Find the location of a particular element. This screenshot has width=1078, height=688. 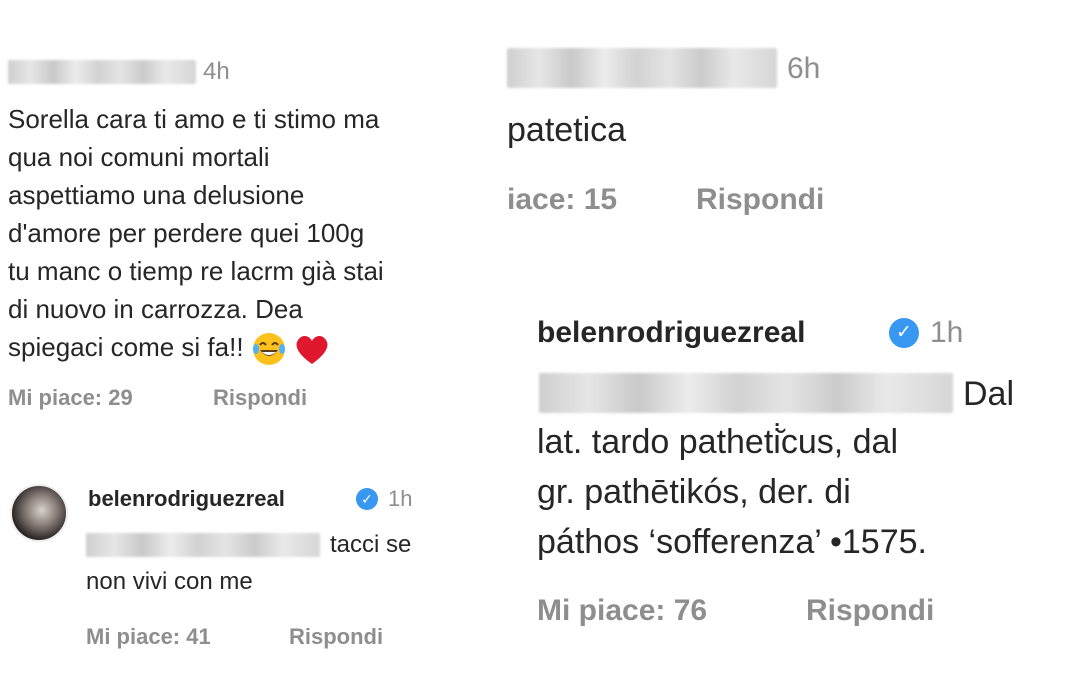

like-count: Mi piace: 41 is located at coordinates (148, 637).